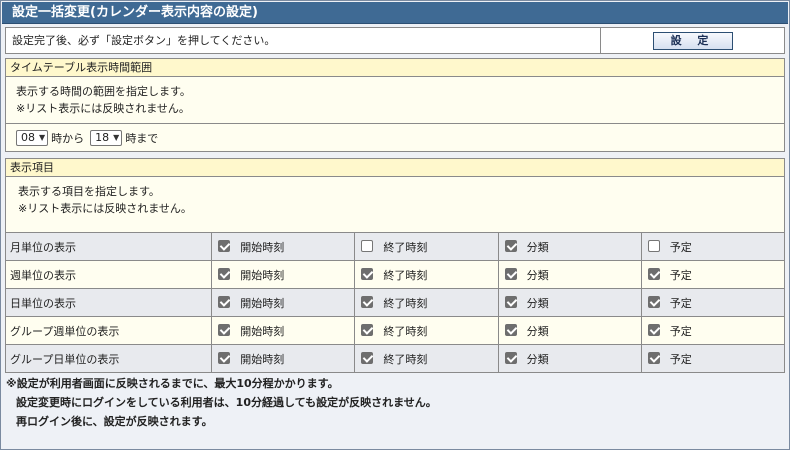  I want to click on page-title: 設定一括変更(カレンダー表示内容の設定), so click(395, 13).